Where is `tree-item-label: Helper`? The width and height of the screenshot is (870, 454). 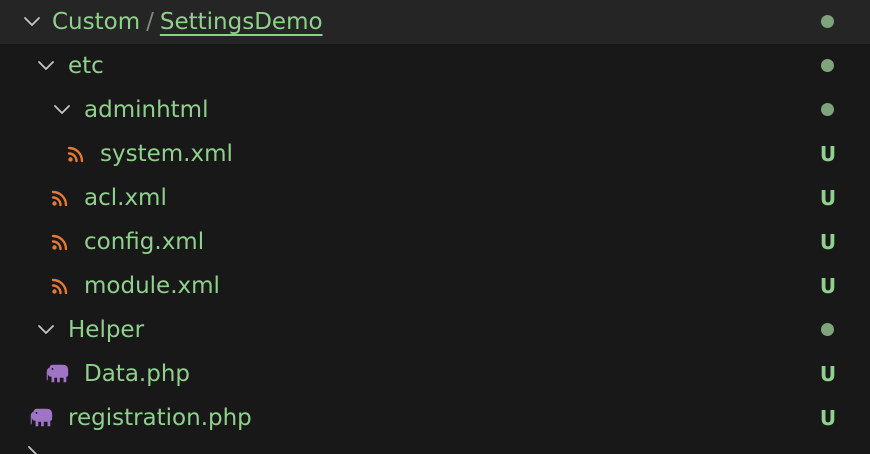
tree-item-label: Helper is located at coordinates (106, 330).